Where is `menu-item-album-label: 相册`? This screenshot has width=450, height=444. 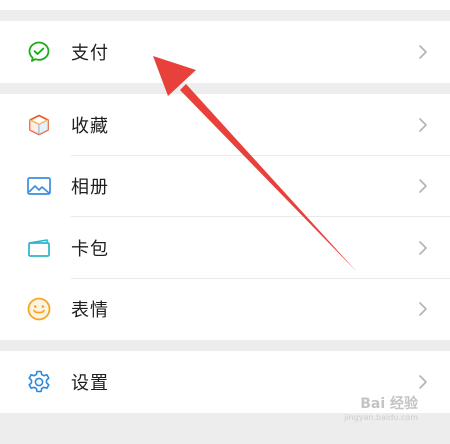
menu-item-album-label: 相册 is located at coordinates (90, 188).